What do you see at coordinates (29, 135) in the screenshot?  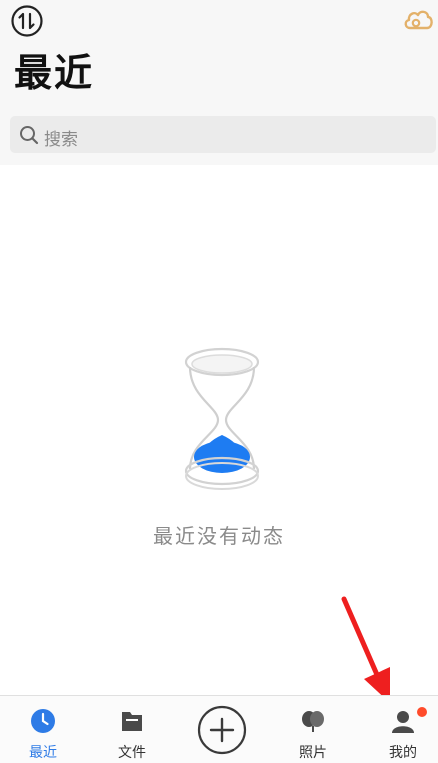 I see `search-icon` at bounding box center [29, 135].